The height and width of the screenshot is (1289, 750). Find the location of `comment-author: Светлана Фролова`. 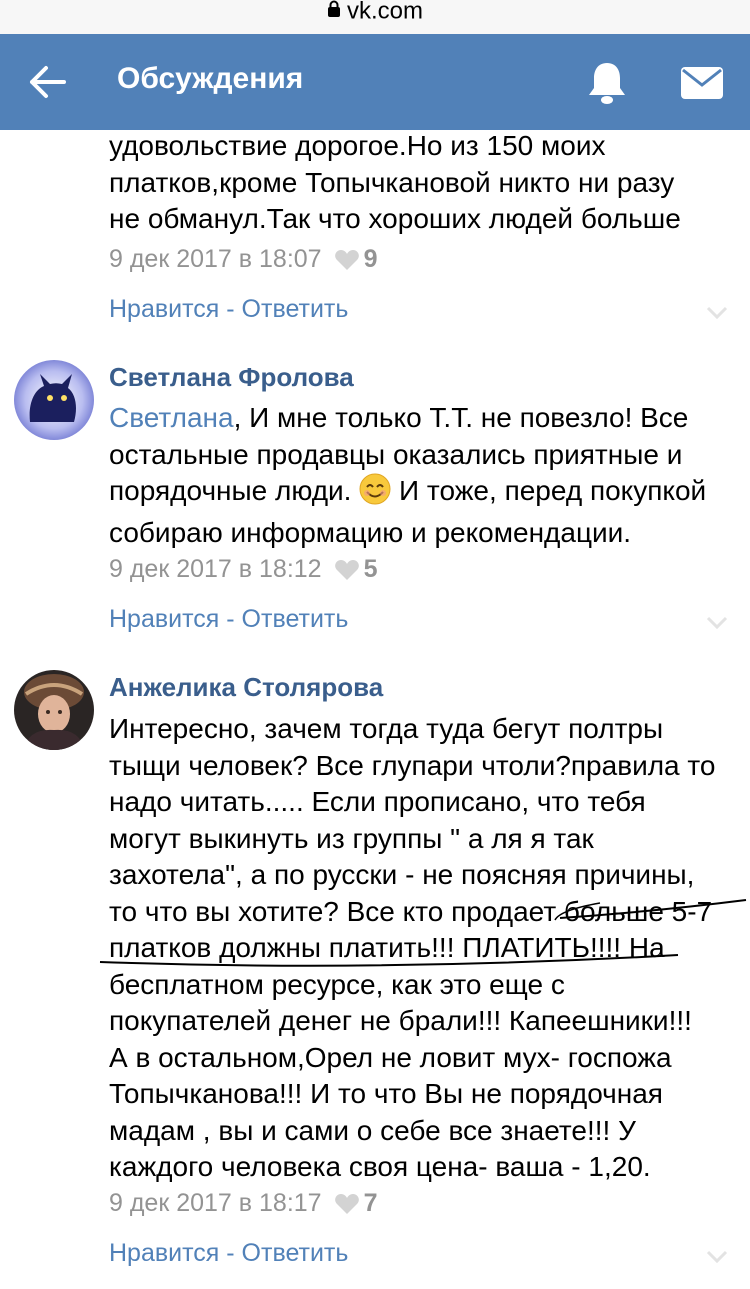

comment-author: Светлана Фролова is located at coordinates (231, 377).